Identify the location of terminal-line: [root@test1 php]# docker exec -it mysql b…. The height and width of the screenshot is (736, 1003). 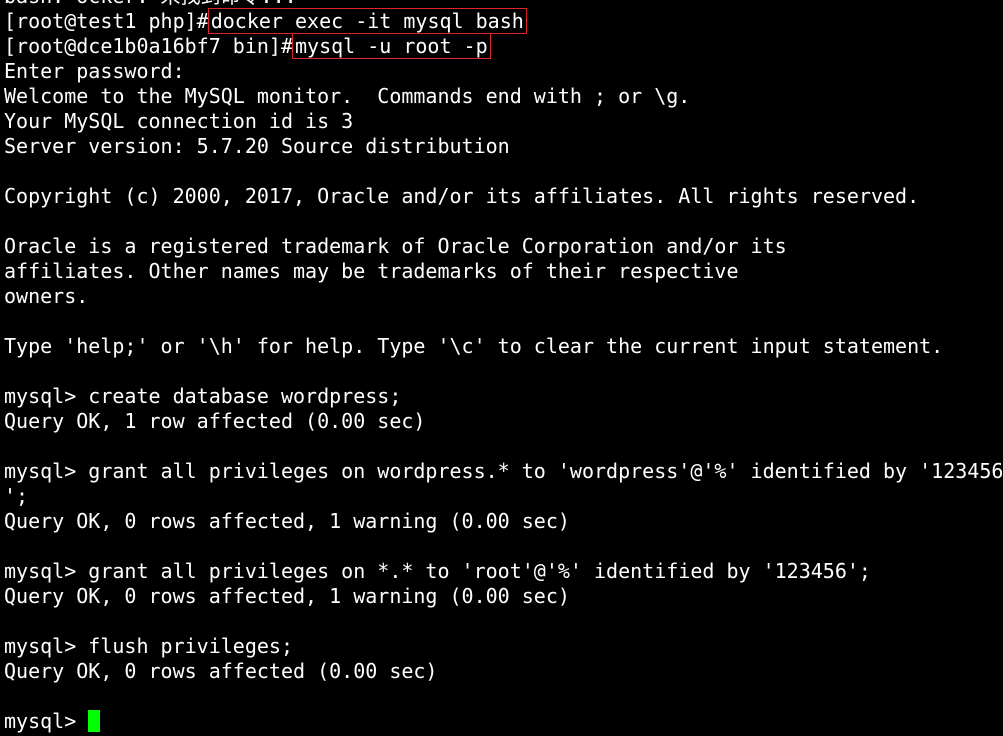
(503, 21).